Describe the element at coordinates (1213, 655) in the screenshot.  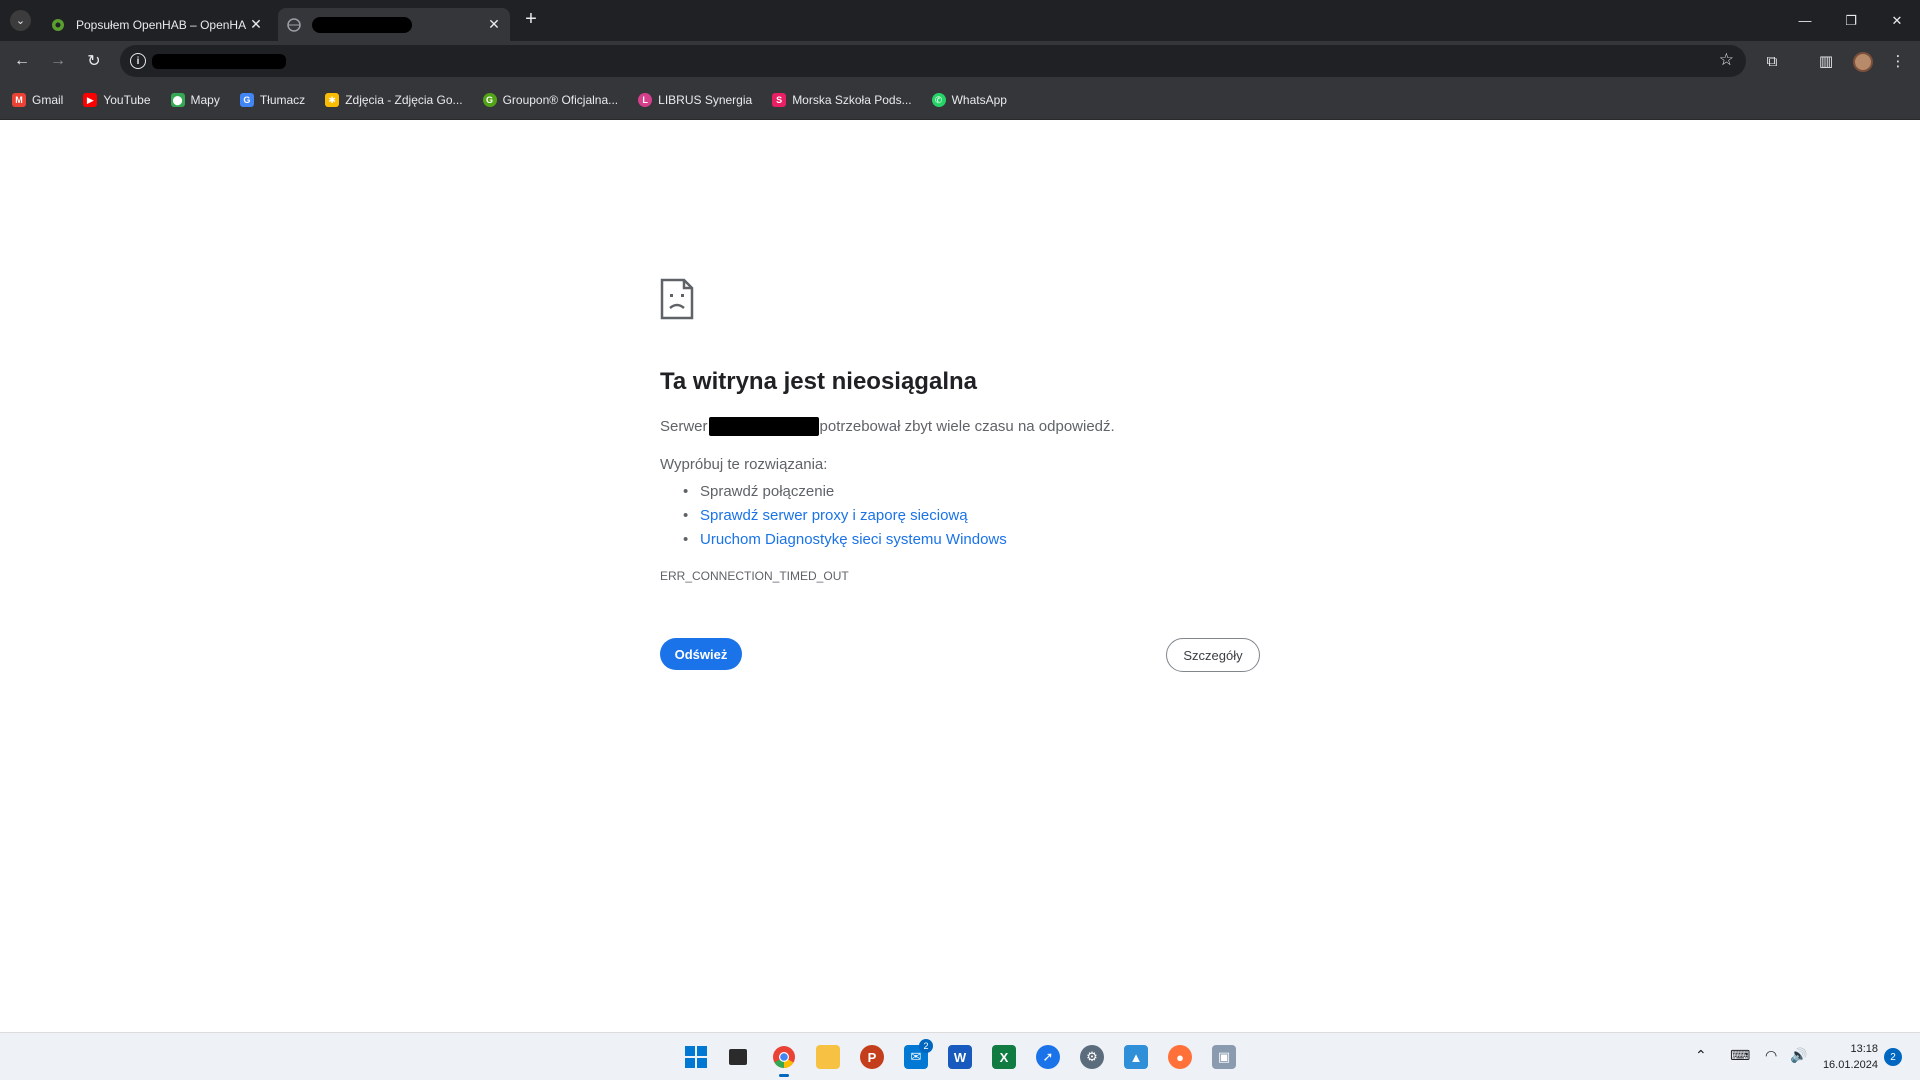
I see `details-button: Szczegóły` at that location.